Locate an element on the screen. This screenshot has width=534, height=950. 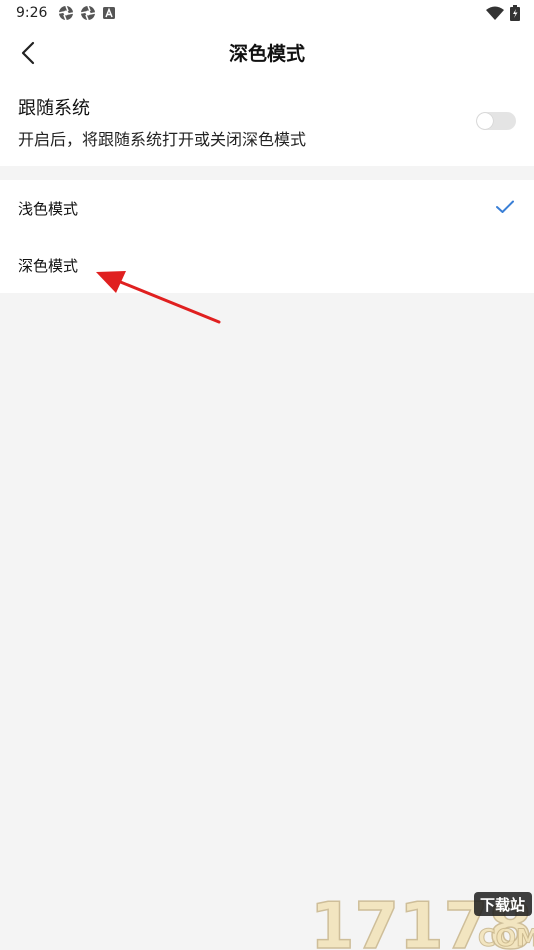
toggle-knob is located at coordinates (485, 121).